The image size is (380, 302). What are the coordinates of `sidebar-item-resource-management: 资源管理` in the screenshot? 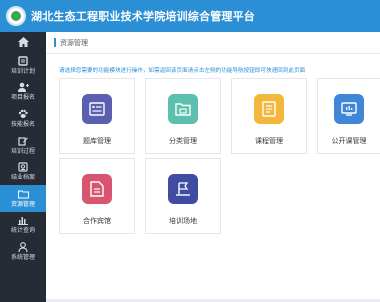 It's located at (23, 198).